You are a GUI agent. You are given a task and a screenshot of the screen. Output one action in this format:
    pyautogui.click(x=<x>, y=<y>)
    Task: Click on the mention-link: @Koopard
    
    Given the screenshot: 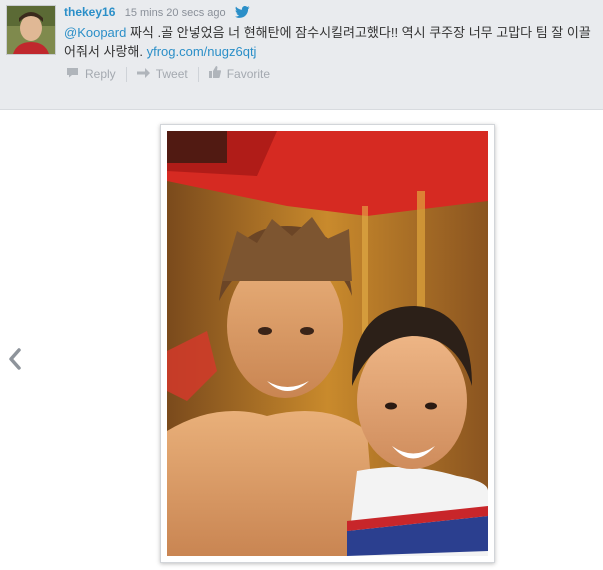 What is the action you would take?
    pyautogui.click(x=95, y=32)
    